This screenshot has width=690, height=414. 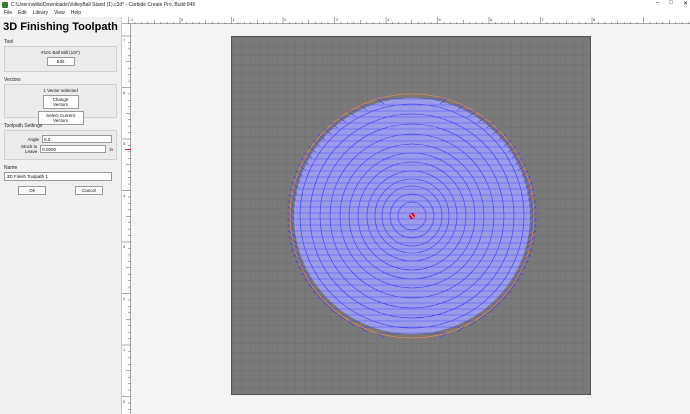 I want to click on tool-group: #101 Ball Mill (1/8") Edit, so click(x=60, y=59).